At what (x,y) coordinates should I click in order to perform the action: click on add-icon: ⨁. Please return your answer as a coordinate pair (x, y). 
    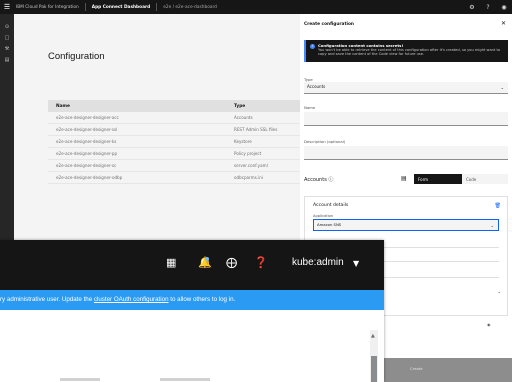
    Looking at the image, I should click on (231, 263).